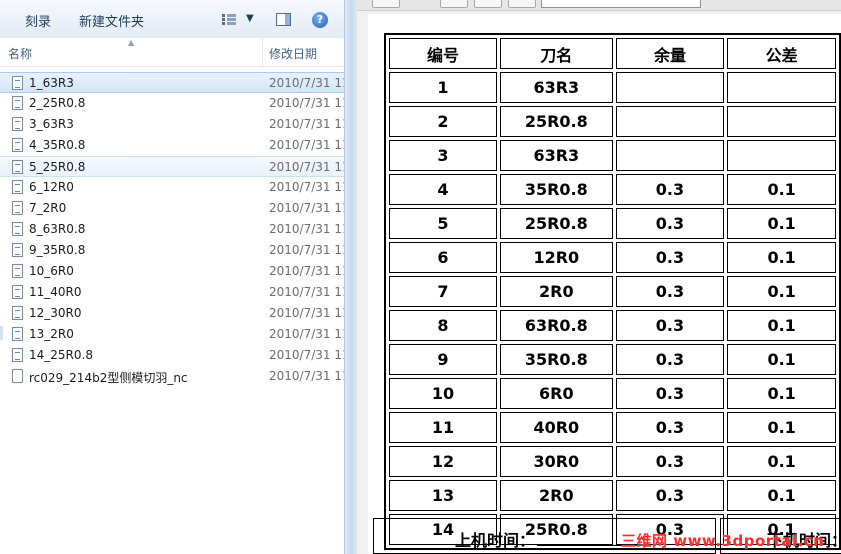  What do you see at coordinates (111, 20) in the screenshot?
I see `new-folder-button: 新建文件夹` at bounding box center [111, 20].